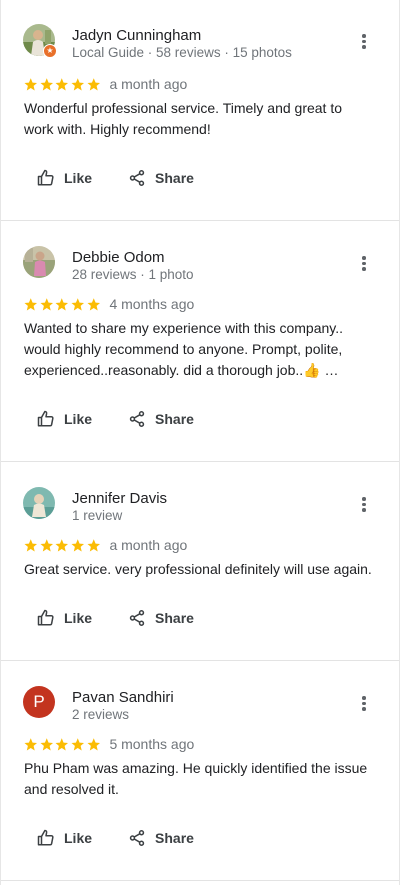  Describe the element at coordinates (119, 498) in the screenshot. I see `reviewer-name: Jennifer Davis` at that location.